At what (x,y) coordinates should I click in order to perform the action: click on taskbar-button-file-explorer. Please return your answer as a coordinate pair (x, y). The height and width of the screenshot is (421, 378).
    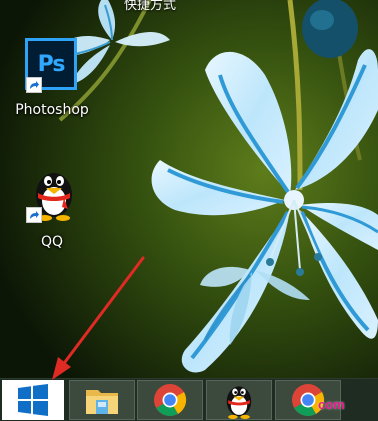
    Looking at the image, I should click on (102, 400).